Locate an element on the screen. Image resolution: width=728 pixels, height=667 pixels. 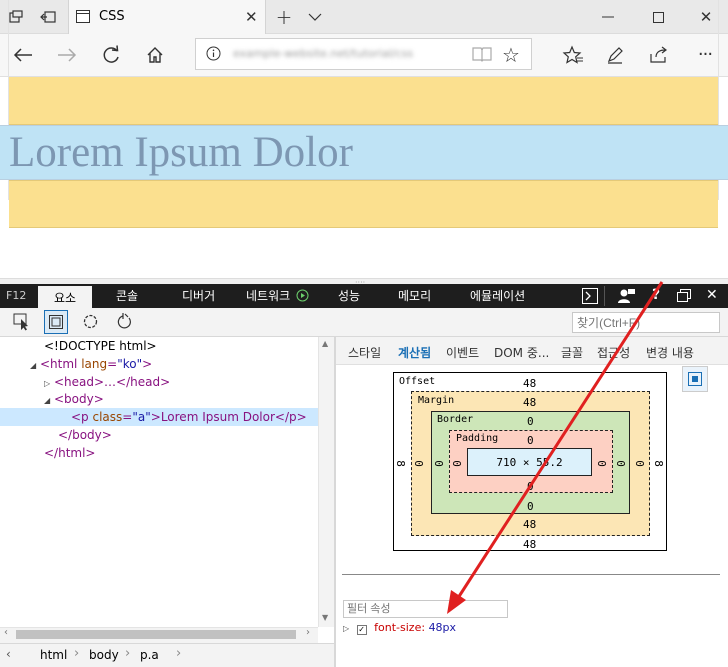
tab-fonts: 글꼴 is located at coordinates (572, 352).